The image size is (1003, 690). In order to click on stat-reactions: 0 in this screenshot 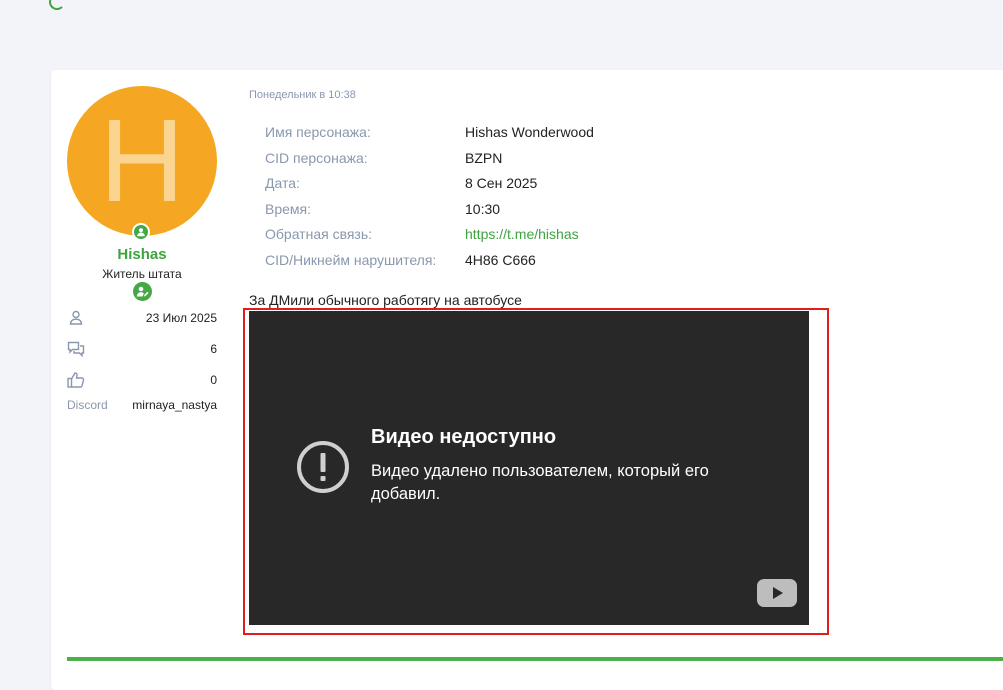, I will do `click(142, 380)`.